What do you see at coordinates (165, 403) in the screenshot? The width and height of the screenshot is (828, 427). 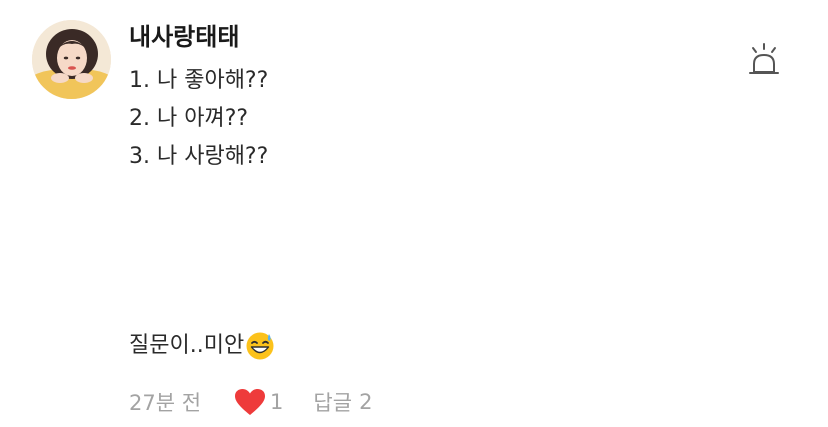 I see `timestamp: 27분 전` at bounding box center [165, 403].